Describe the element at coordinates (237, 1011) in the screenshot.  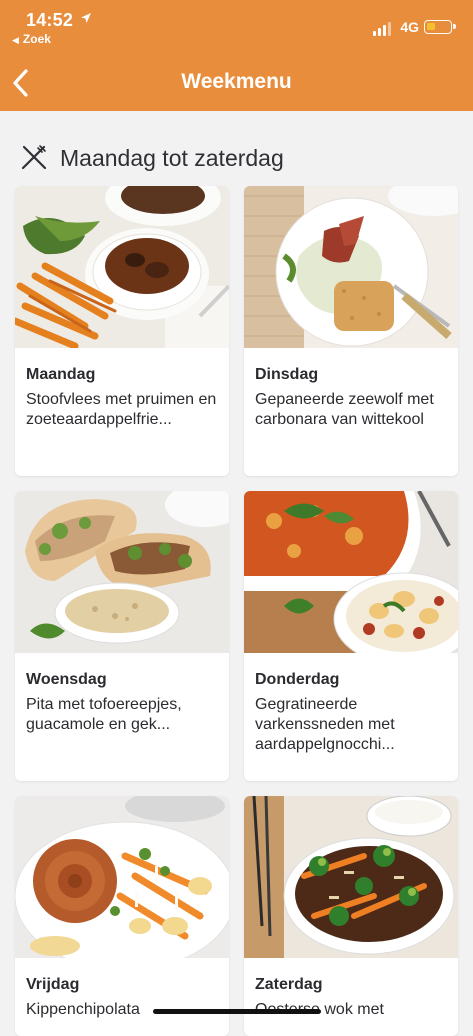
I see `home-indicator` at that location.